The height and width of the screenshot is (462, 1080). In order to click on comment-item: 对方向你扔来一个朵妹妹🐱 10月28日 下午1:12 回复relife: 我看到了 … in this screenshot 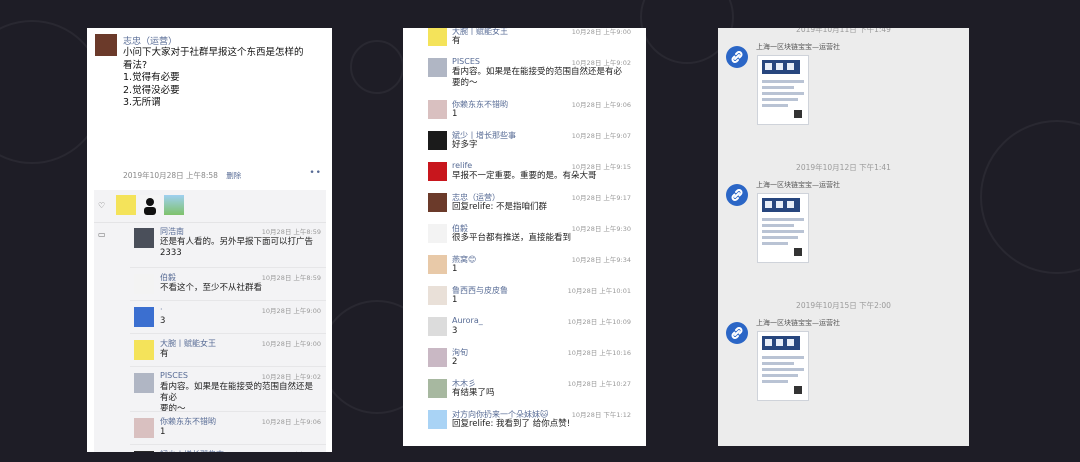, I will do `click(524, 420)`.